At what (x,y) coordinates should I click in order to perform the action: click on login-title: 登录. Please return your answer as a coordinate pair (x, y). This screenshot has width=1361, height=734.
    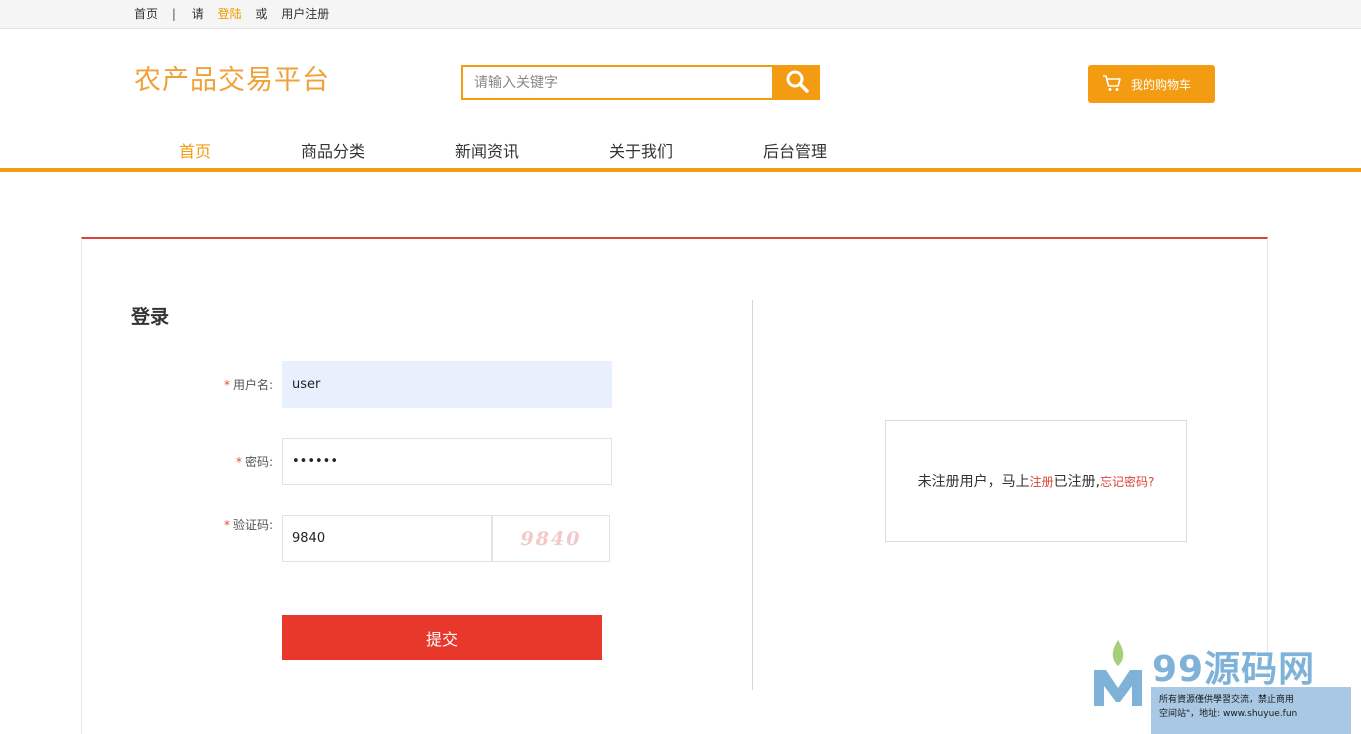
    Looking at the image, I should click on (150, 317).